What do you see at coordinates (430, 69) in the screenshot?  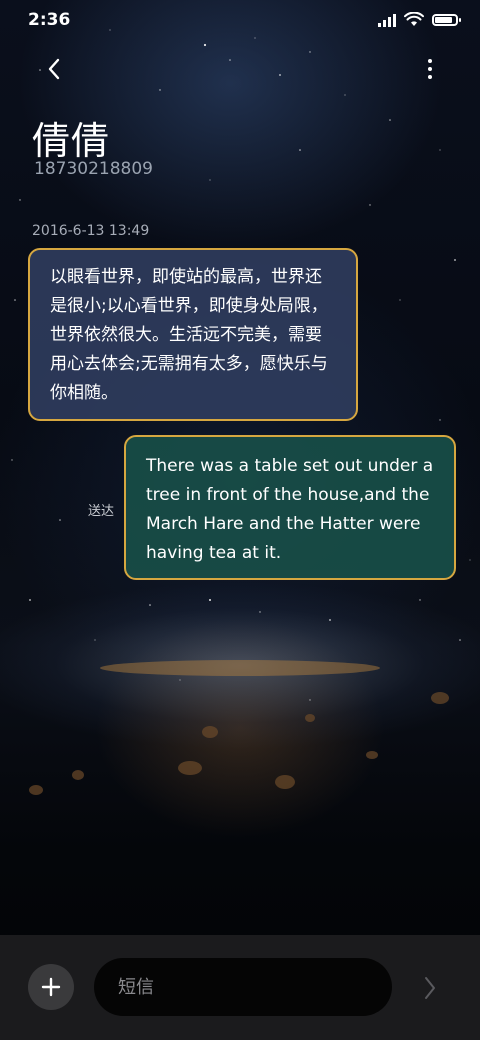 I see `more-options-button` at bounding box center [430, 69].